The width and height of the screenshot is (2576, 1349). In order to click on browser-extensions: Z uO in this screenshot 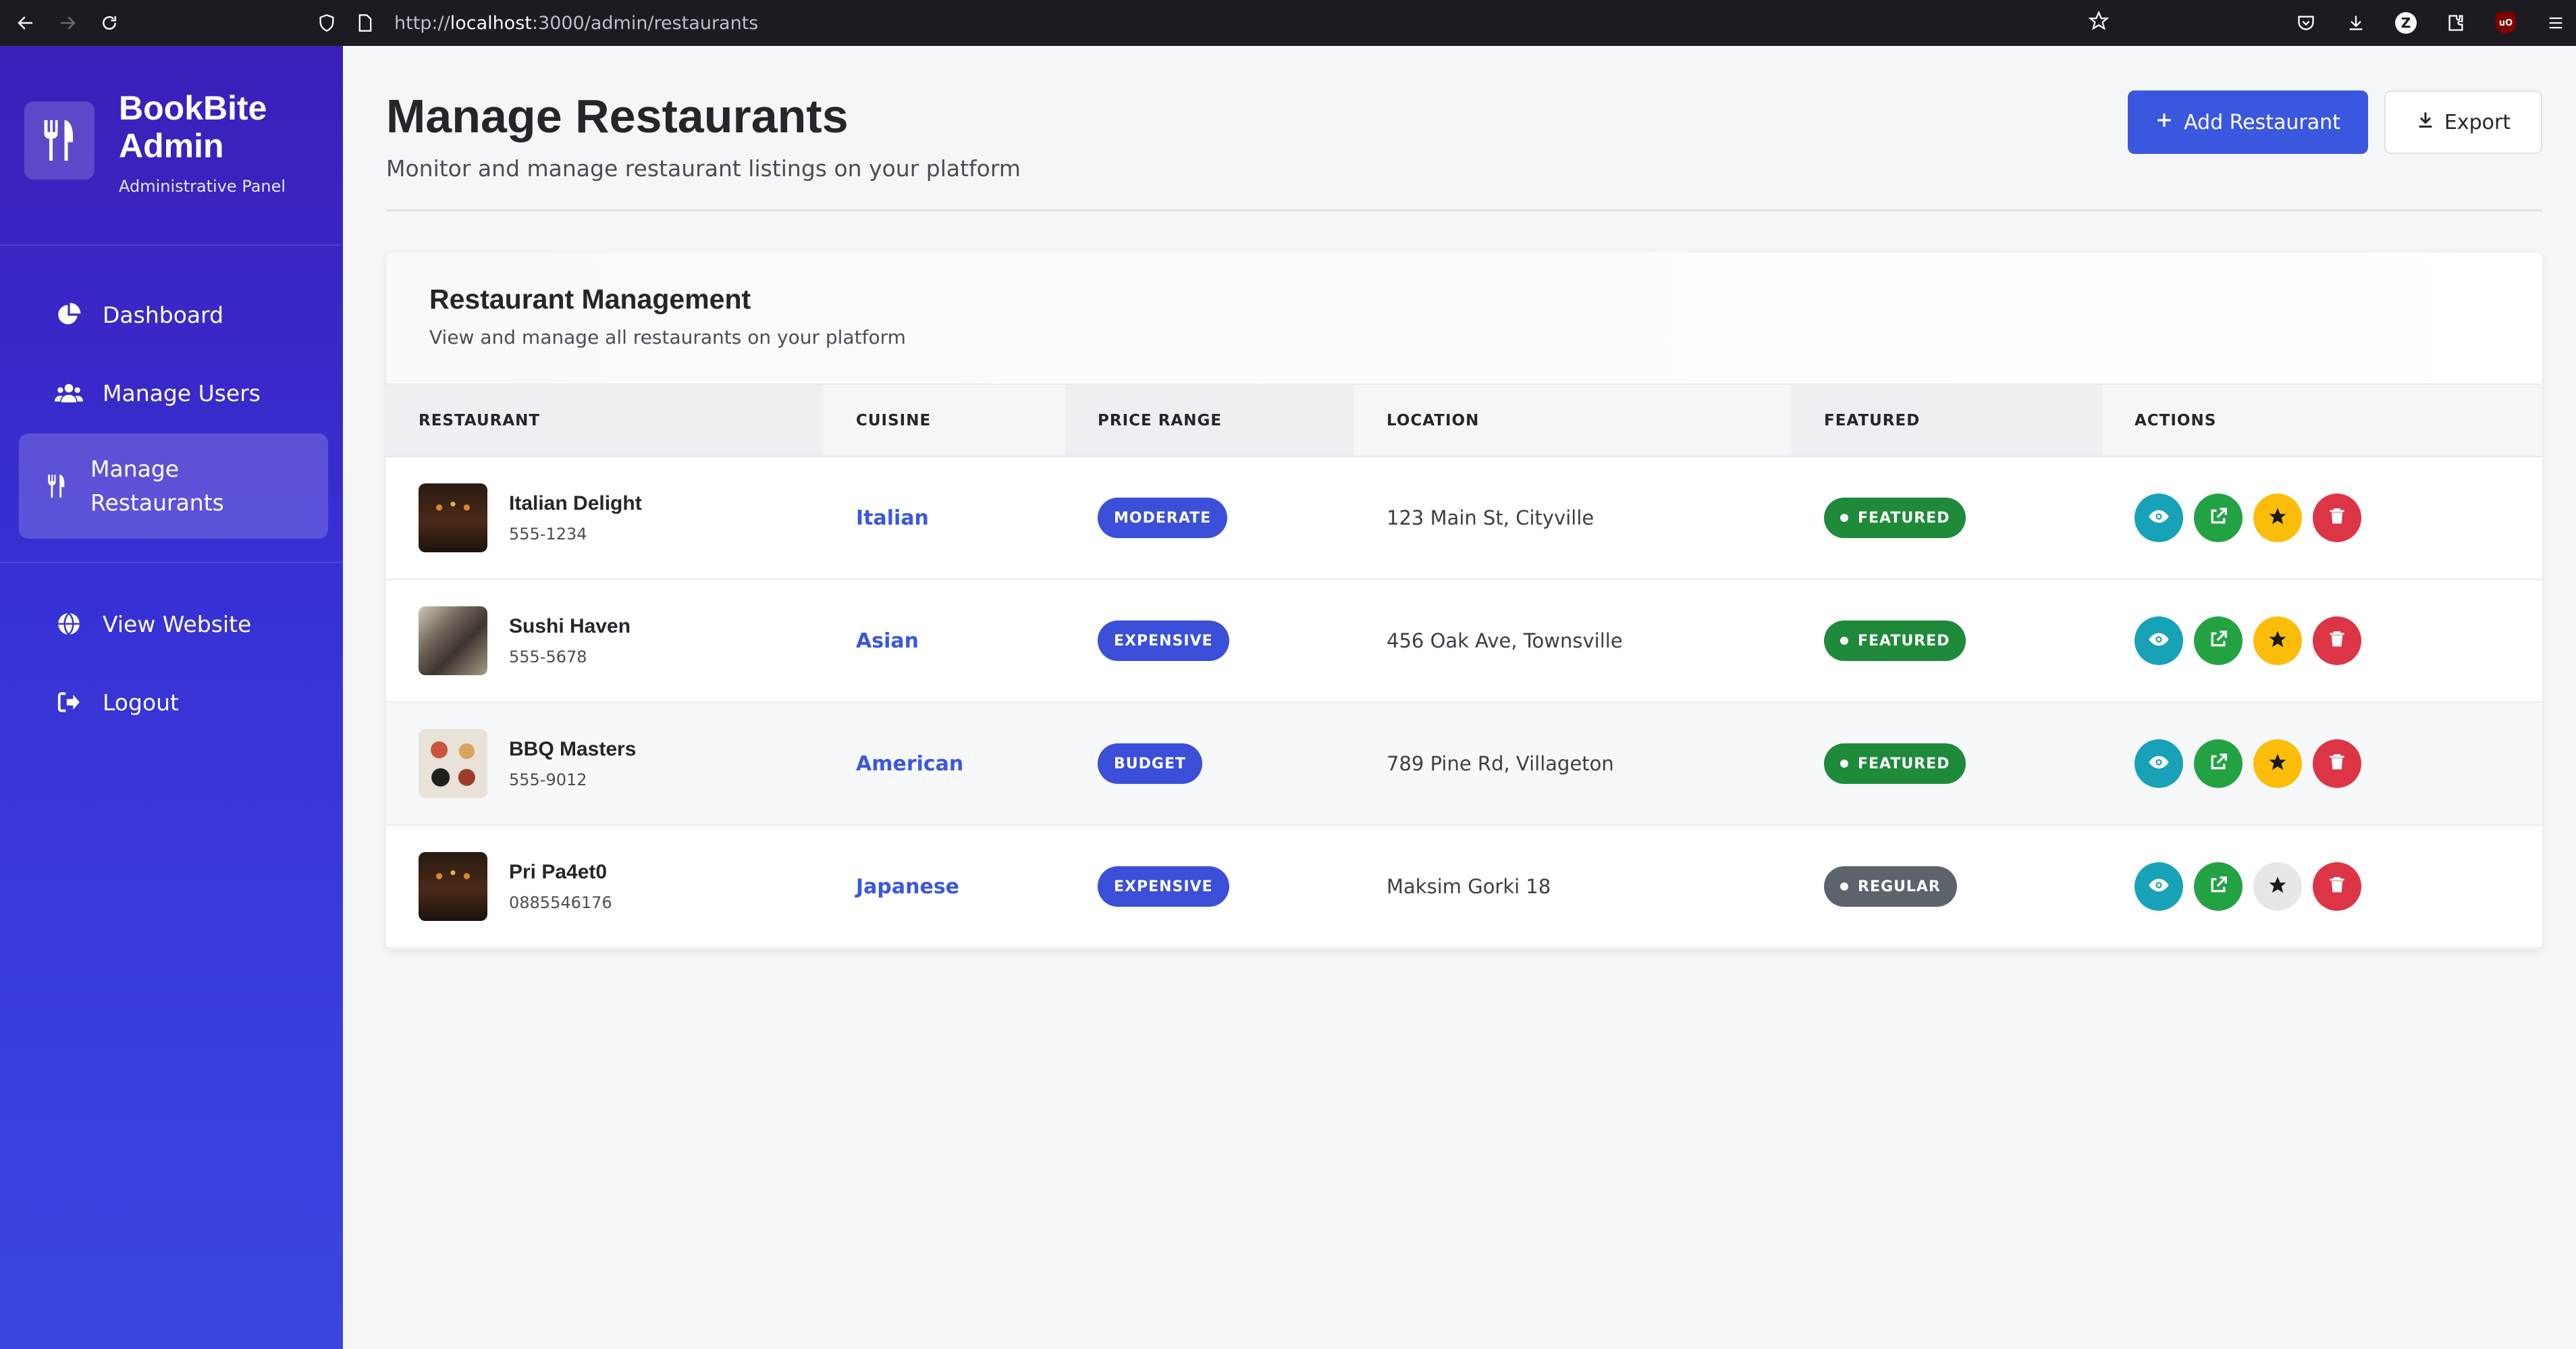, I will do `click(2430, 23)`.